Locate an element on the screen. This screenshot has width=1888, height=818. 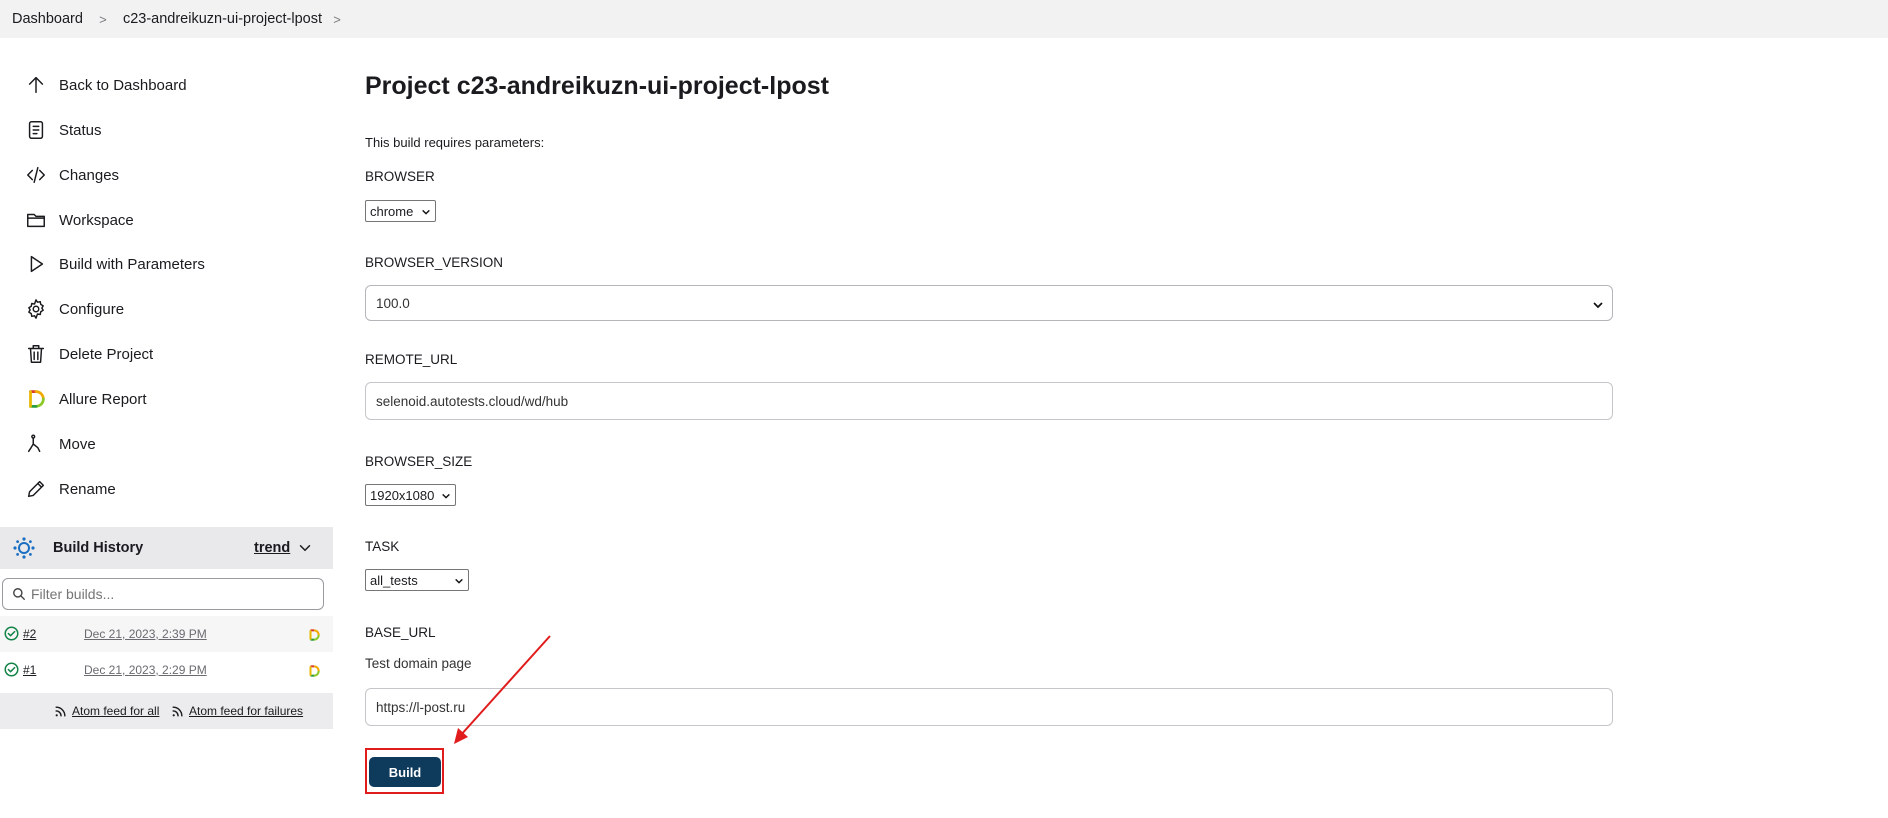
build-row: #2 Dec 21, 2023, 2:39 PM is located at coordinates (166, 634).